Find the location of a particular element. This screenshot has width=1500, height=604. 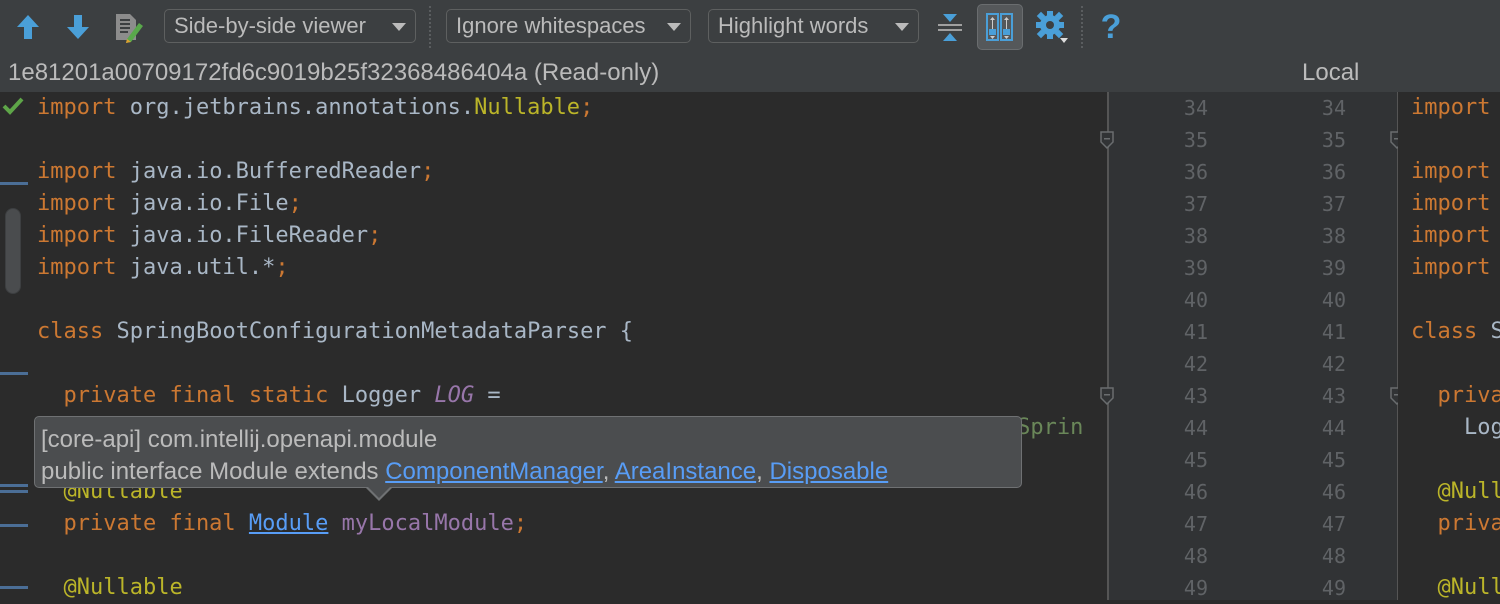

next-difference-button is located at coordinates (78, 27).